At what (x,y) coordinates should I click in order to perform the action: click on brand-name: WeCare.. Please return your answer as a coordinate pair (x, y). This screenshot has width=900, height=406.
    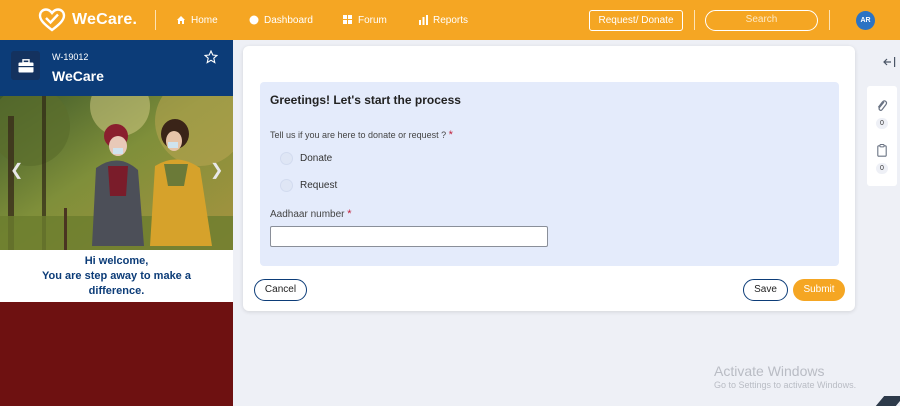
    Looking at the image, I should click on (105, 19).